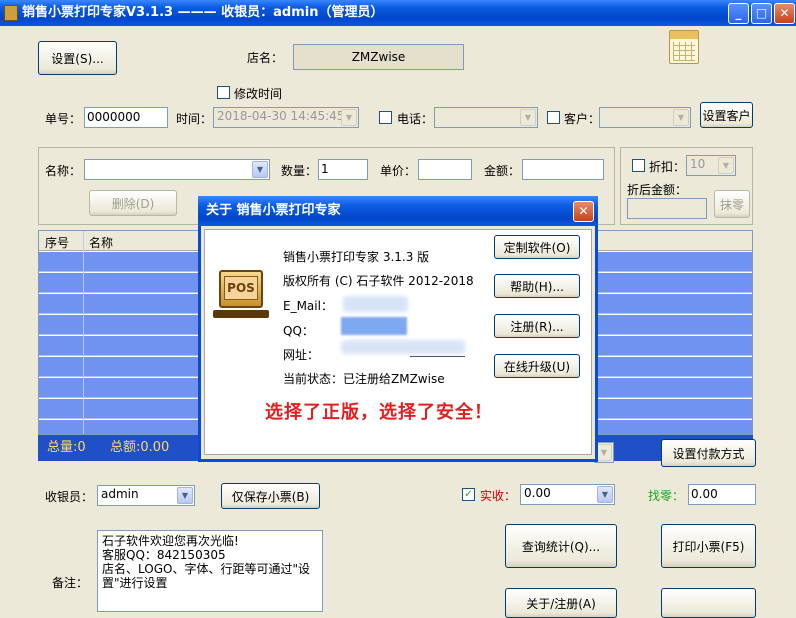 The width and height of the screenshot is (796, 618). Describe the element at coordinates (657, 190) in the screenshot. I see `after-discount-label: 折后金额：` at that location.